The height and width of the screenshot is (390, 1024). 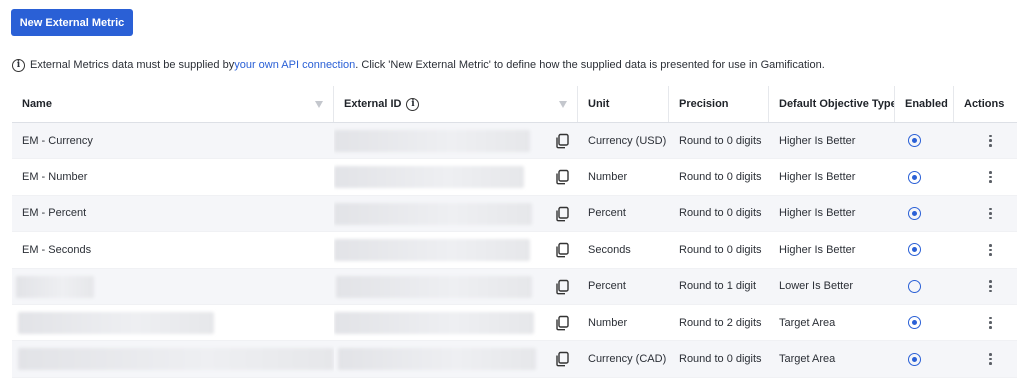 I want to click on unit-cell: Seconds, so click(x=609, y=249).